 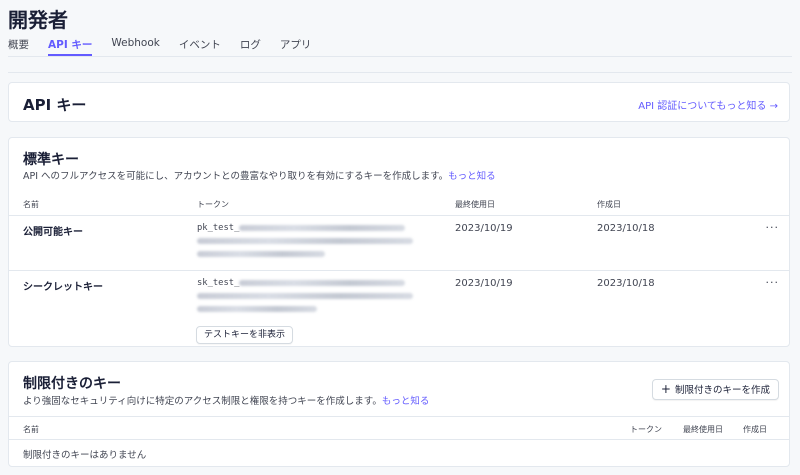 I want to click on tab-events: イベント, so click(x=200, y=46).